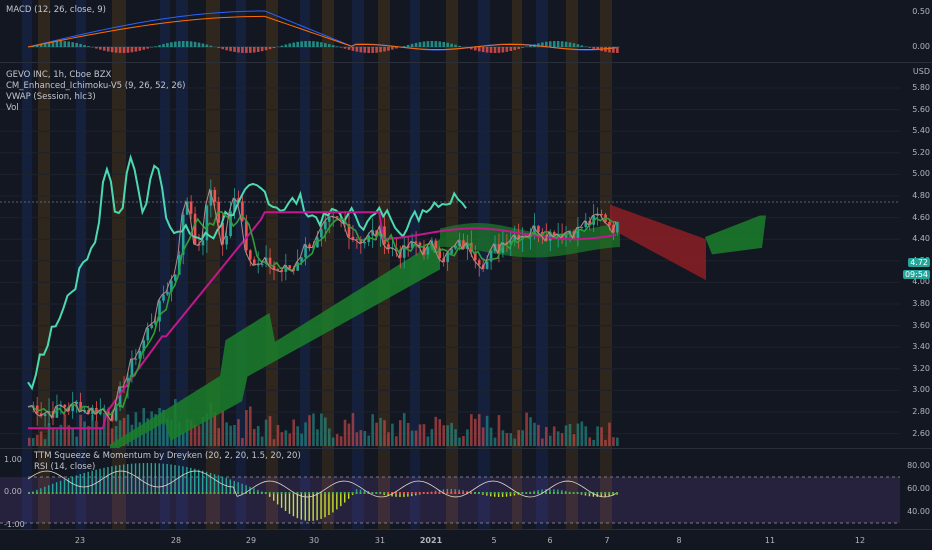  I want to click on rsi-legend: RSI (14, close), so click(167, 467).